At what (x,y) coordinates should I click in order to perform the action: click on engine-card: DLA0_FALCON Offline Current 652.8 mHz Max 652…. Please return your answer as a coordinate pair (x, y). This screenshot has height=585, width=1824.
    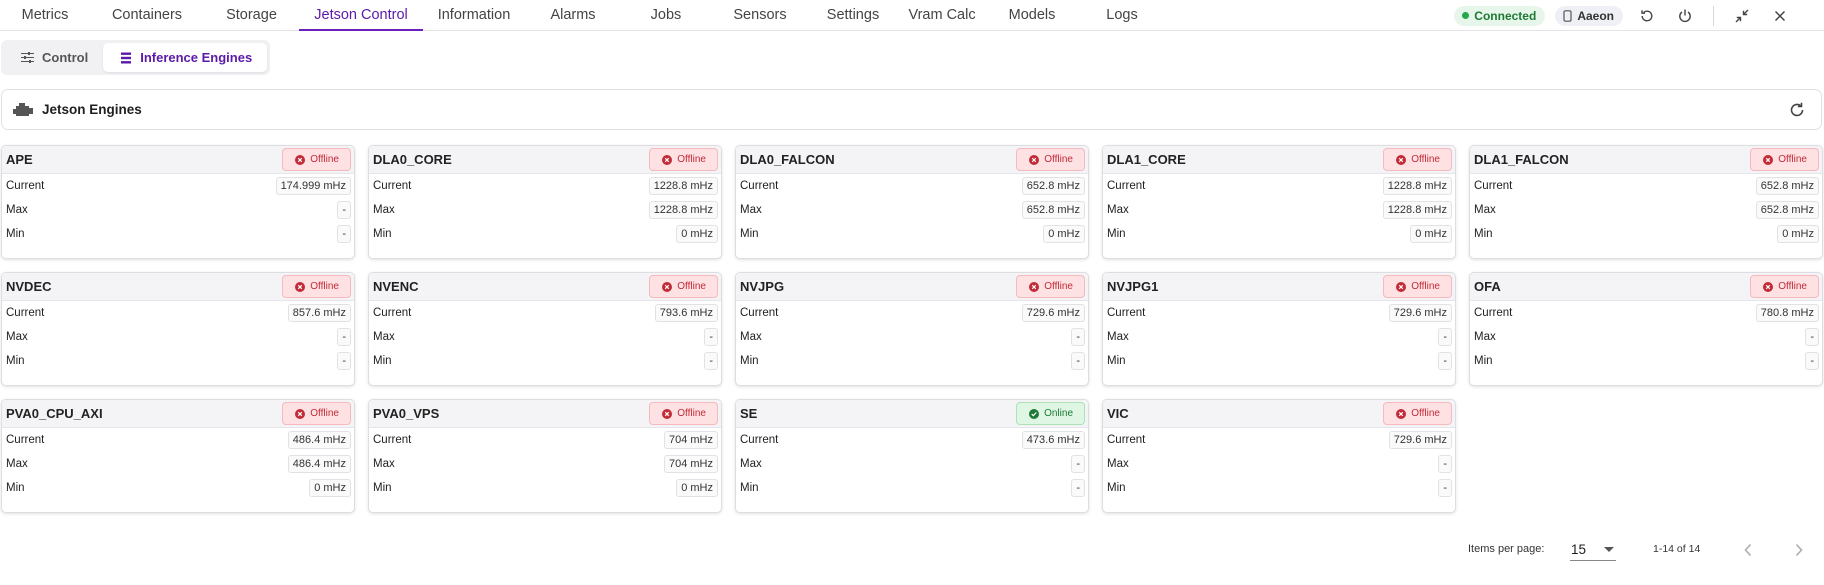
    Looking at the image, I should click on (912, 202).